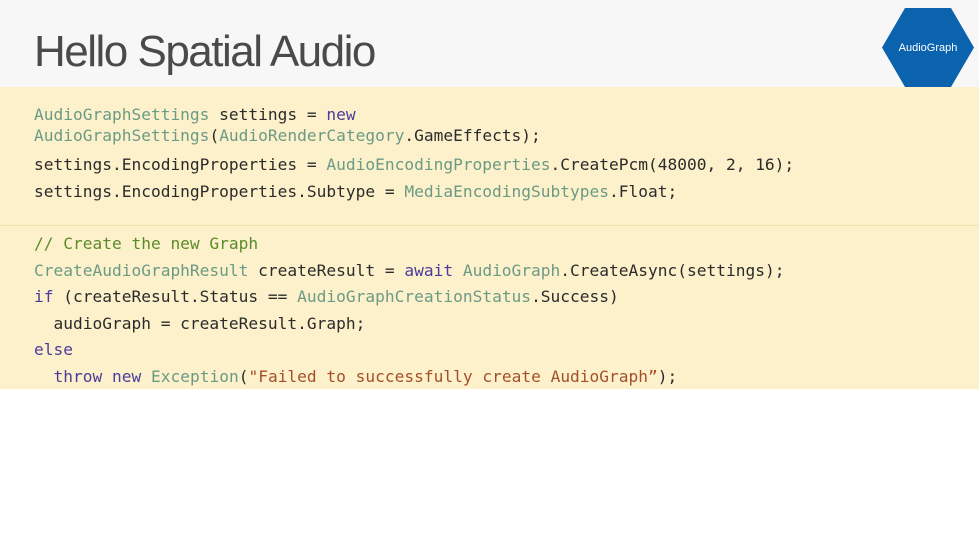 This screenshot has width=979, height=551. Describe the element at coordinates (414, 296) in the screenshot. I see `code-type-token: AudioGraphCreationStatus` at that location.